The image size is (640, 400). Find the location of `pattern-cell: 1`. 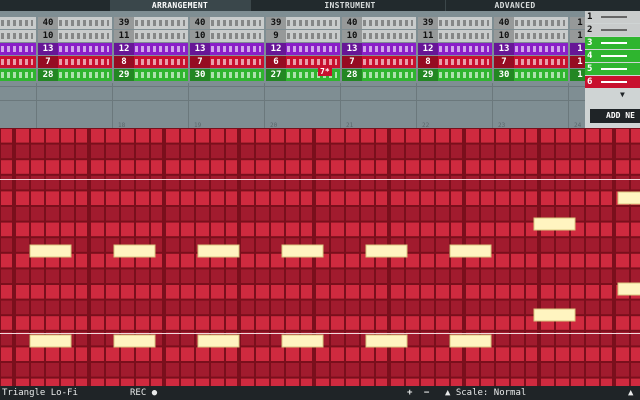

pattern-cell: 1 is located at coordinates (577, 49).